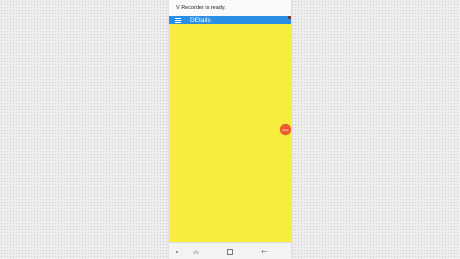  What do you see at coordinates (264, 251) in the screenshot?
I see `back-arrow-icon` at bounding box center [264, 251].